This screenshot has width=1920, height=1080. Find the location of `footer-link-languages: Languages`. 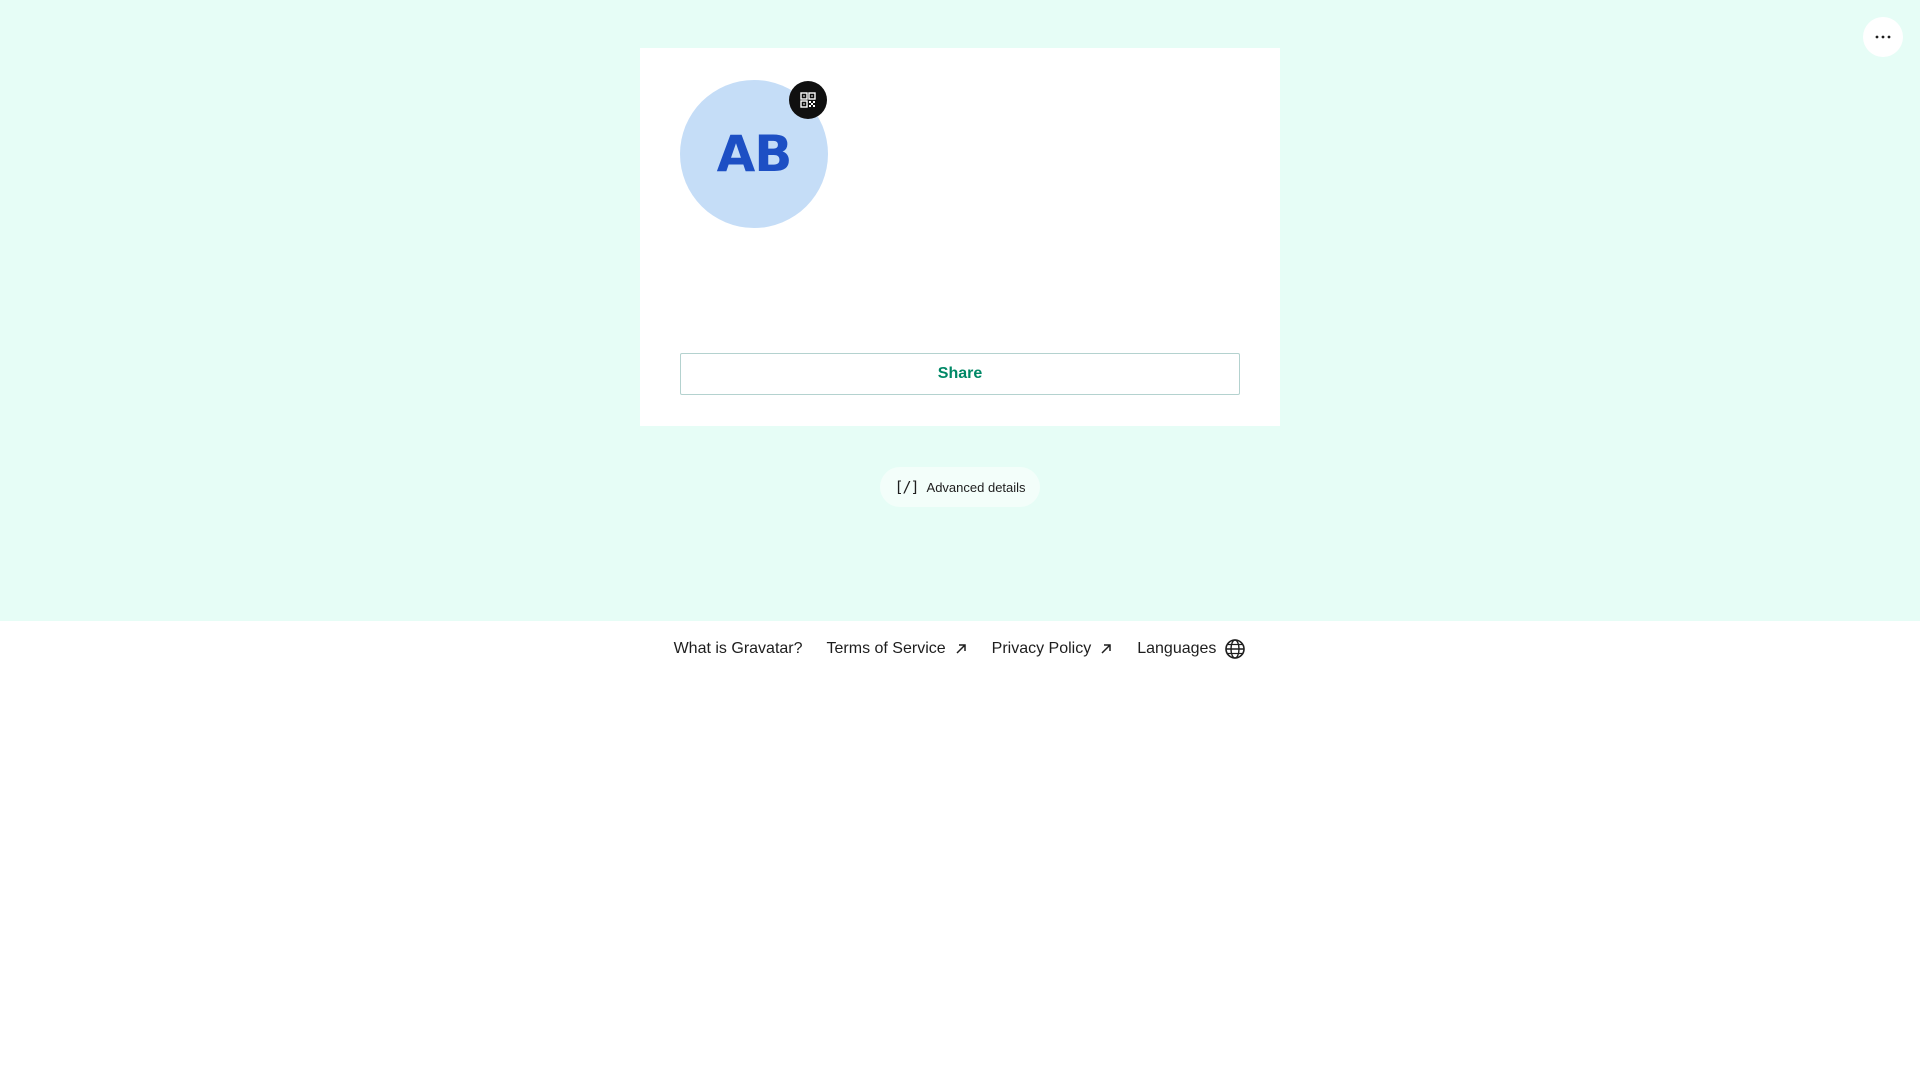

footer-link-languages: Languages is located at coordinates (1191, 649).